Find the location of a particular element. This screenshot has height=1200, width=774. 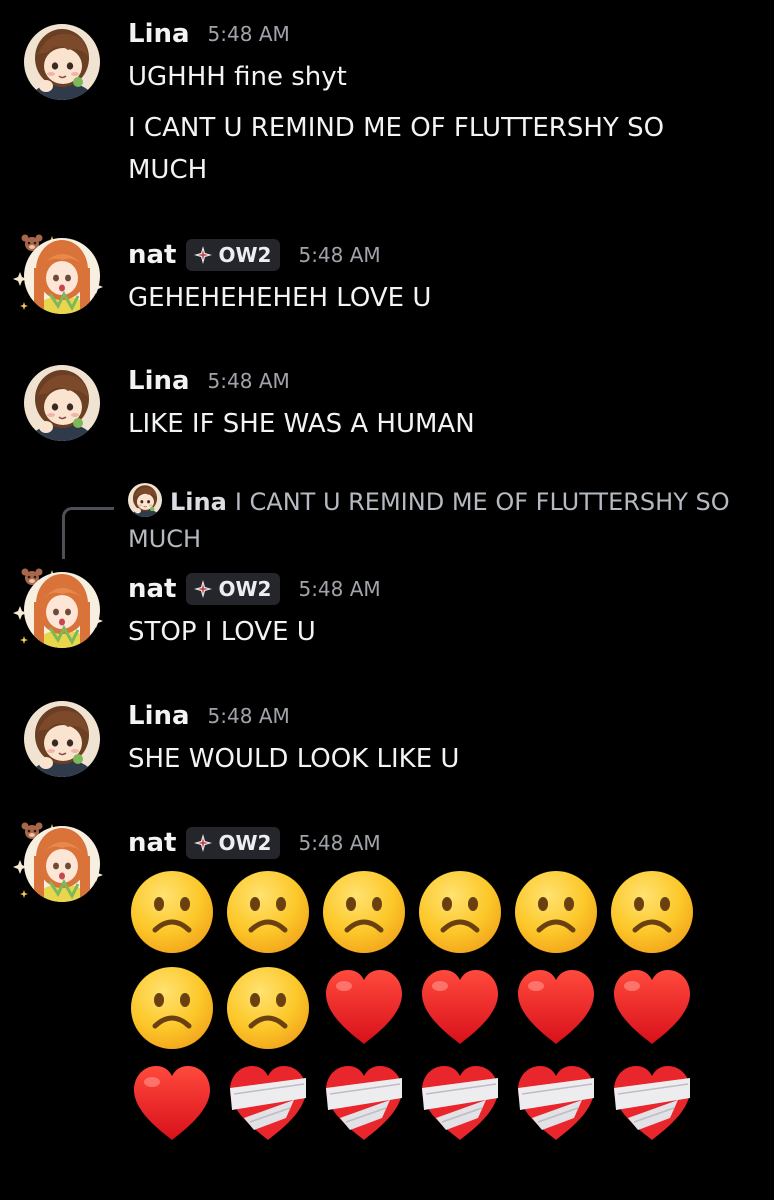

message-text: GEHEHEHEHEH LOVE U is located at coordinates (280, 298).